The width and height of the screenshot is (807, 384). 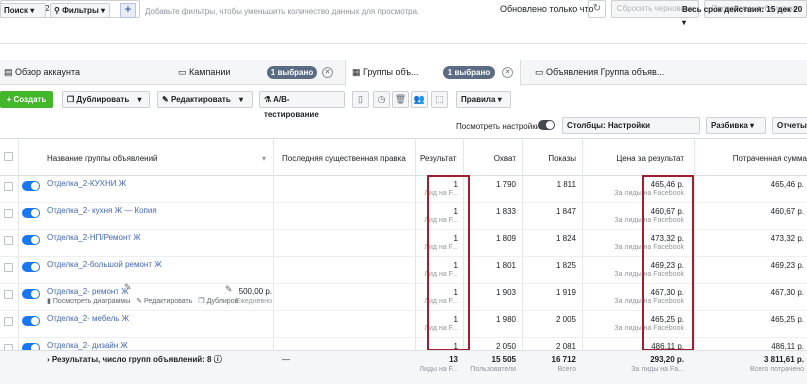 I want to click on duplicate-button: ❐ Дублировать ▾, so click(x=106, y=99).